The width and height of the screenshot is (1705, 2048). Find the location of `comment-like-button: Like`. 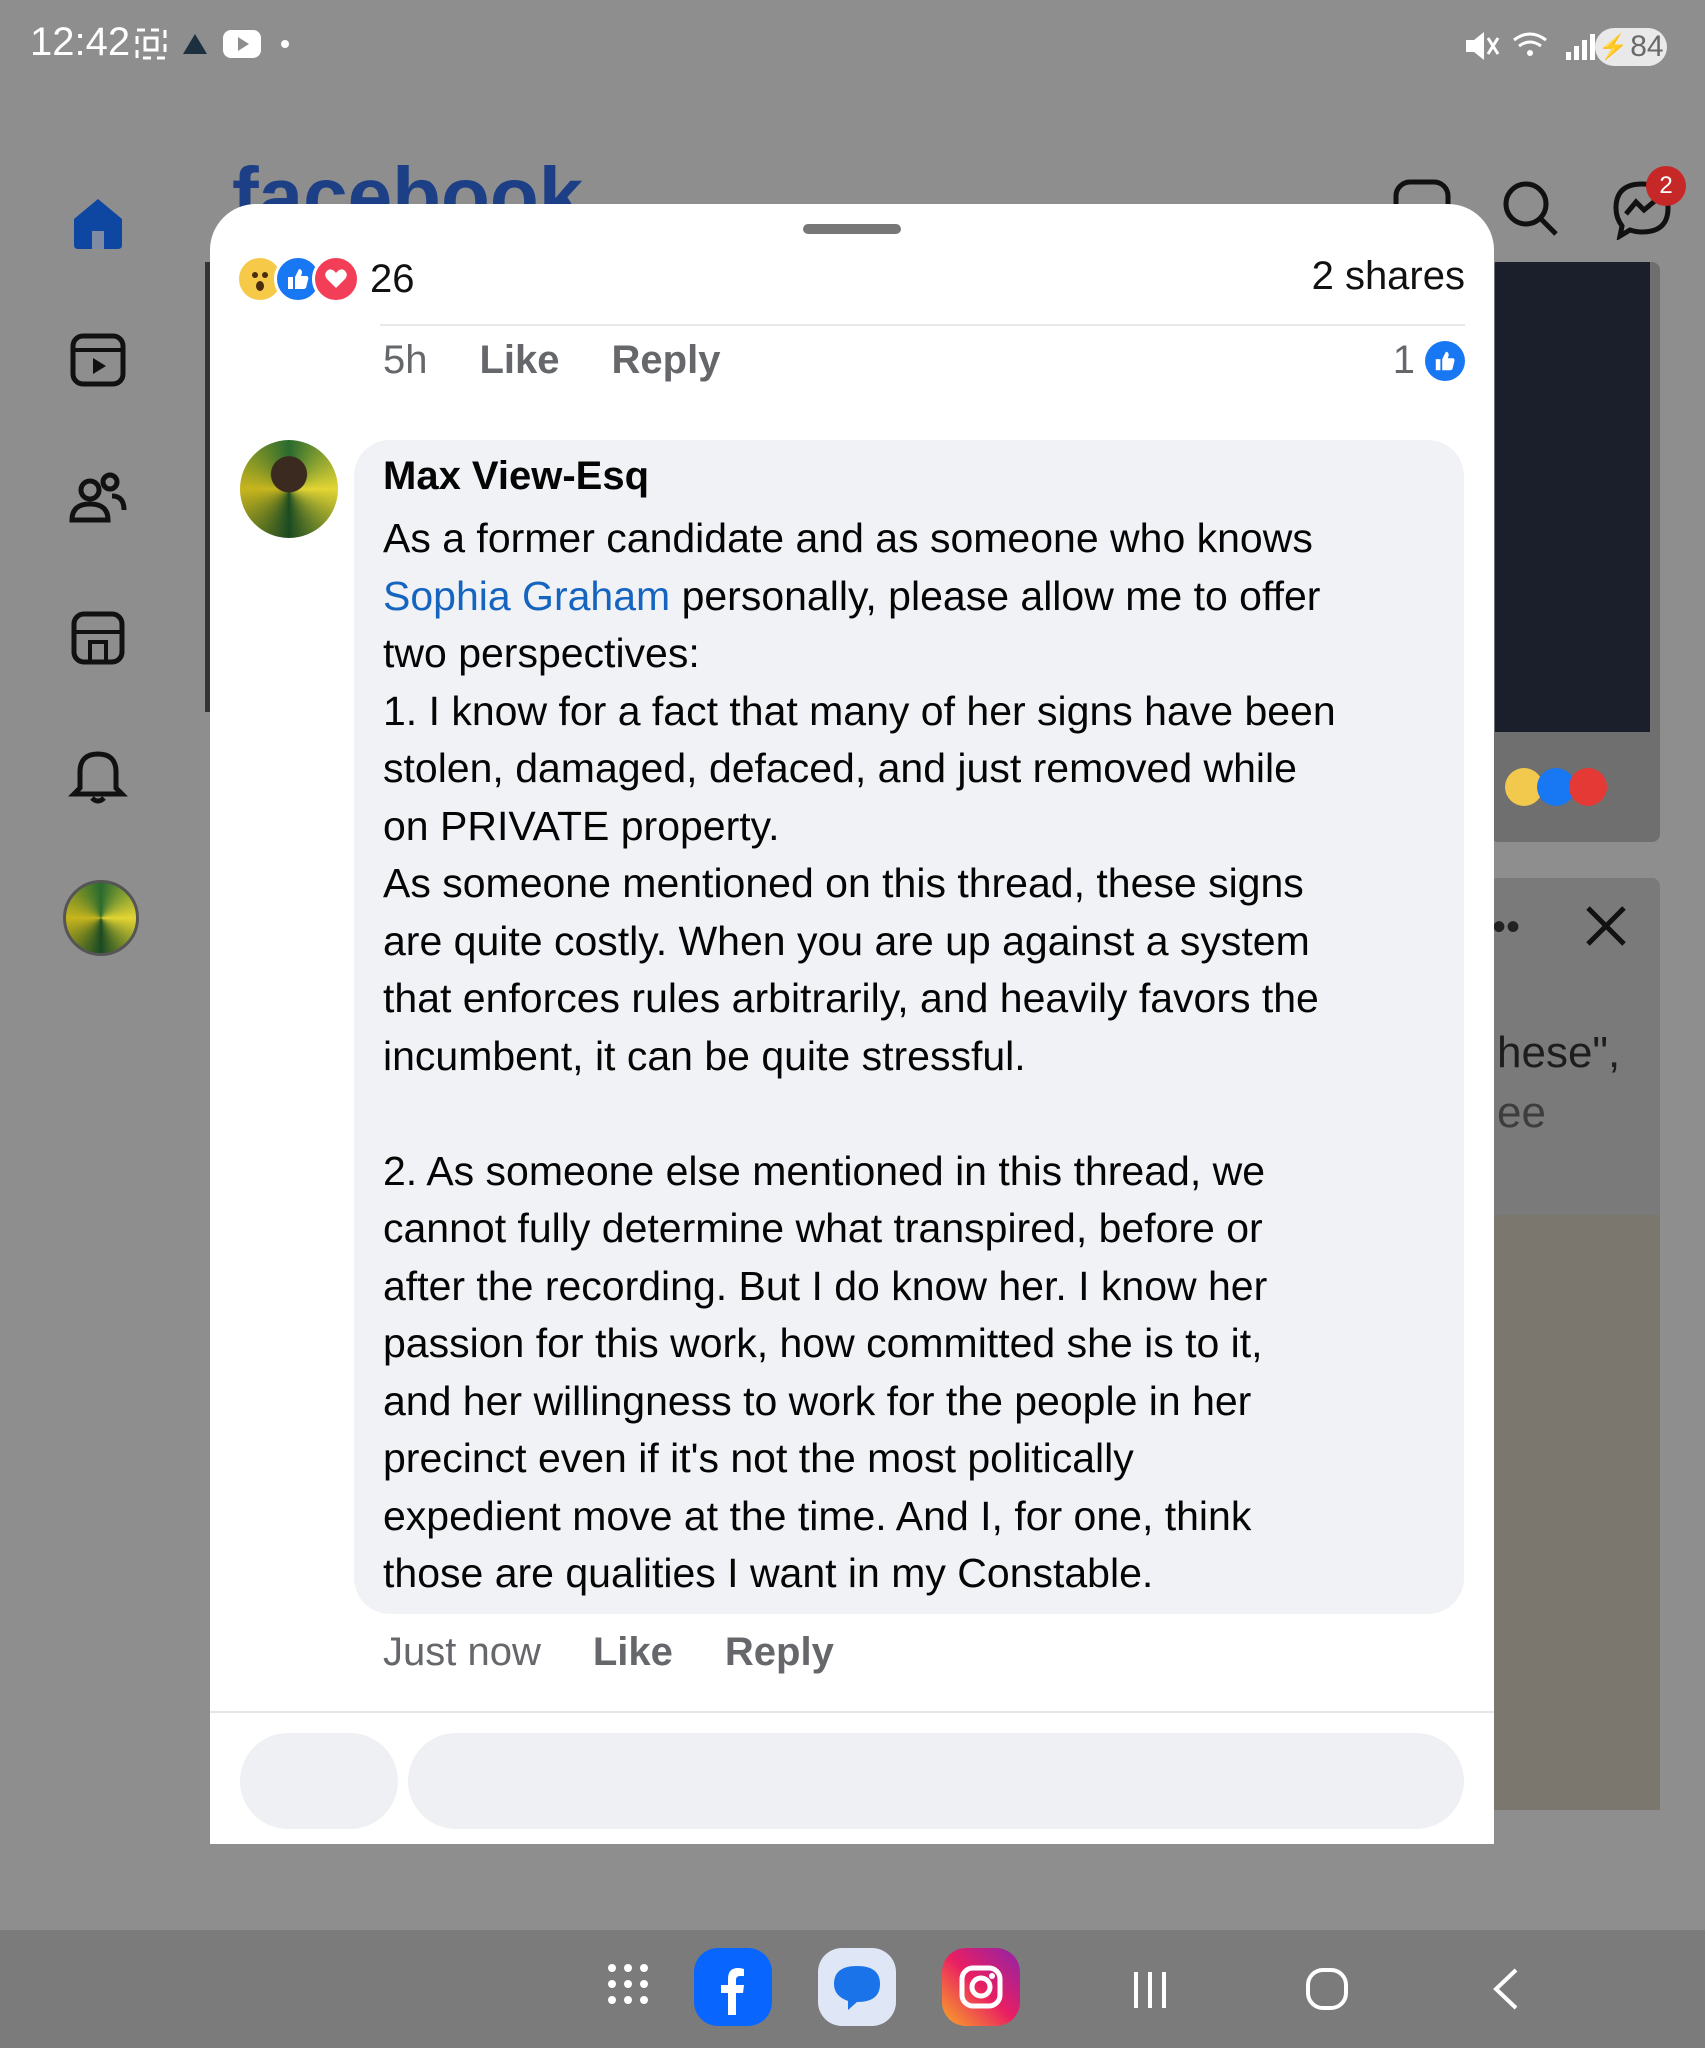

comment-like-button: Like is located at coordinates (633, 1652).